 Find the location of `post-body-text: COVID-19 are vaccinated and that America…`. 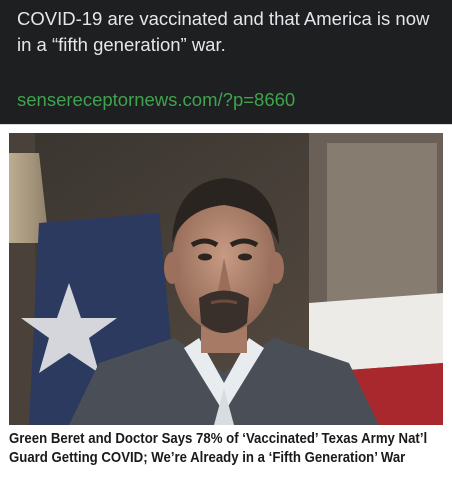

post-body-text: COVID-19 are vaccinated and that America… is located at coordinates (223, 31).